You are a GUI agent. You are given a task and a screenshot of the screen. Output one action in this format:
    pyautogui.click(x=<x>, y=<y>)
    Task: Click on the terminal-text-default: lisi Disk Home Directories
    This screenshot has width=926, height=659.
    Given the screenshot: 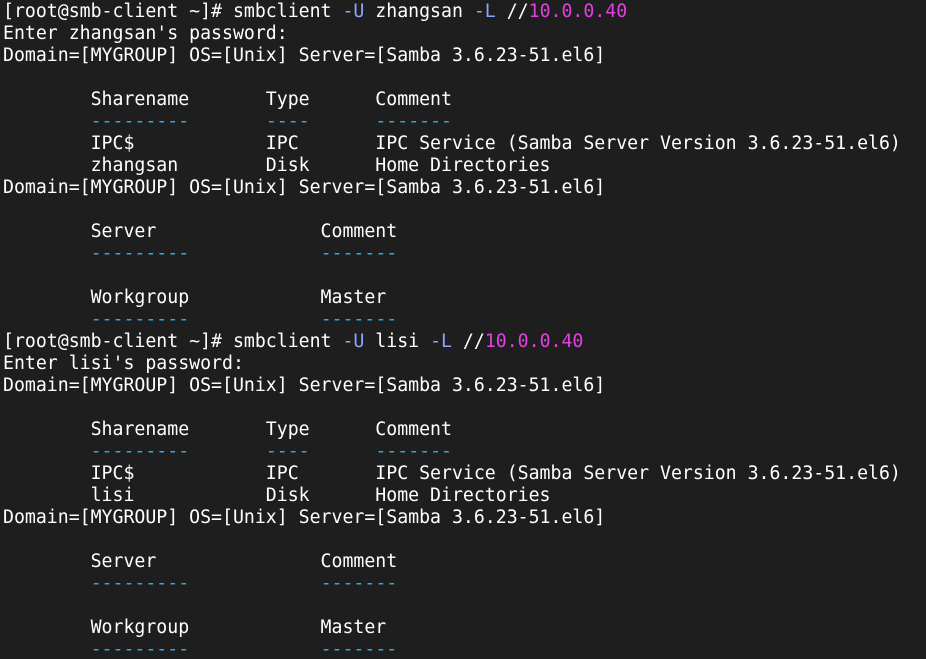 What is the action you would take?
    pyautogui.click(x=277, y=495)
    